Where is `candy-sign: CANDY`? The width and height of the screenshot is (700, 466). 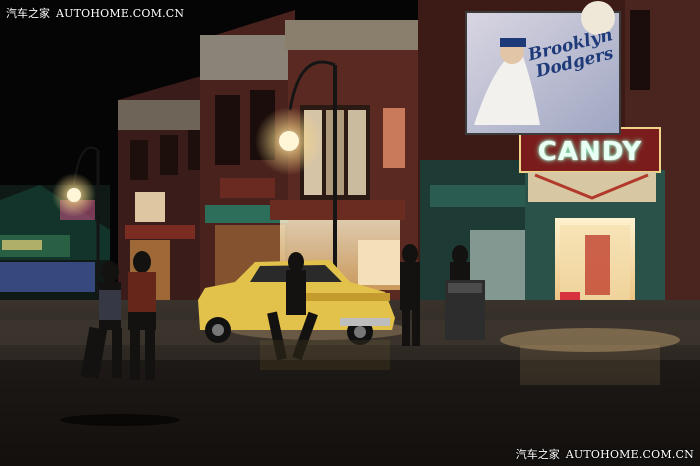 candy-sign: CANDY is located at coordinates (590, 152).